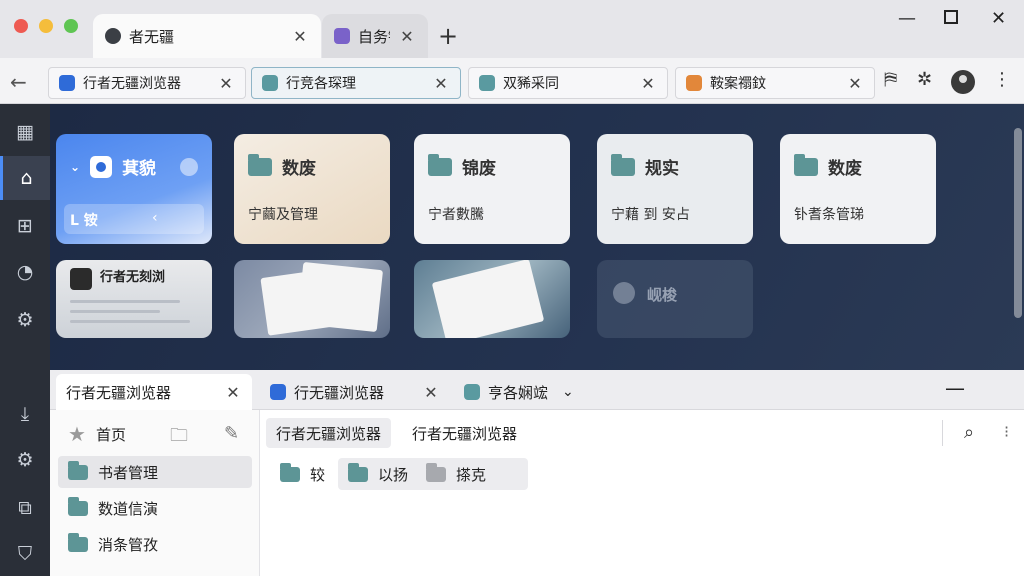  Describe the element at coordinates (942, 433) in the screenshot. I see `divider` at that location.